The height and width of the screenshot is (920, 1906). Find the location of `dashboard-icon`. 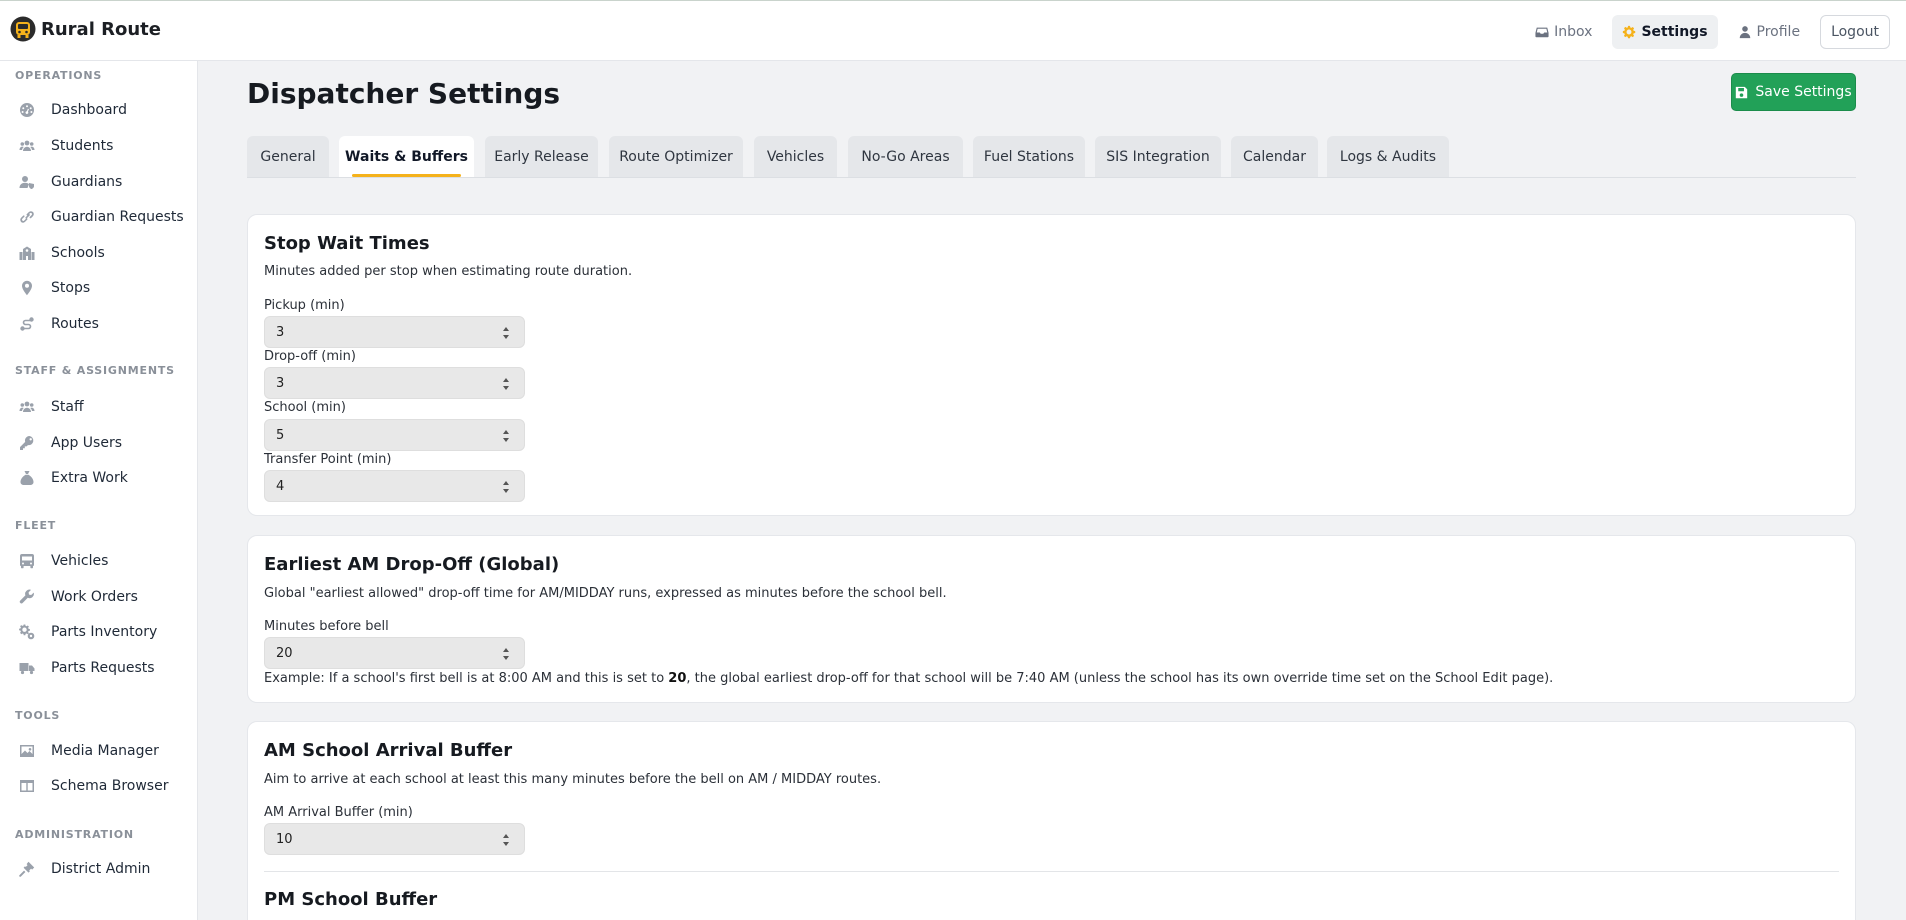

dashboard-icon is located at coordinates (27, 110).